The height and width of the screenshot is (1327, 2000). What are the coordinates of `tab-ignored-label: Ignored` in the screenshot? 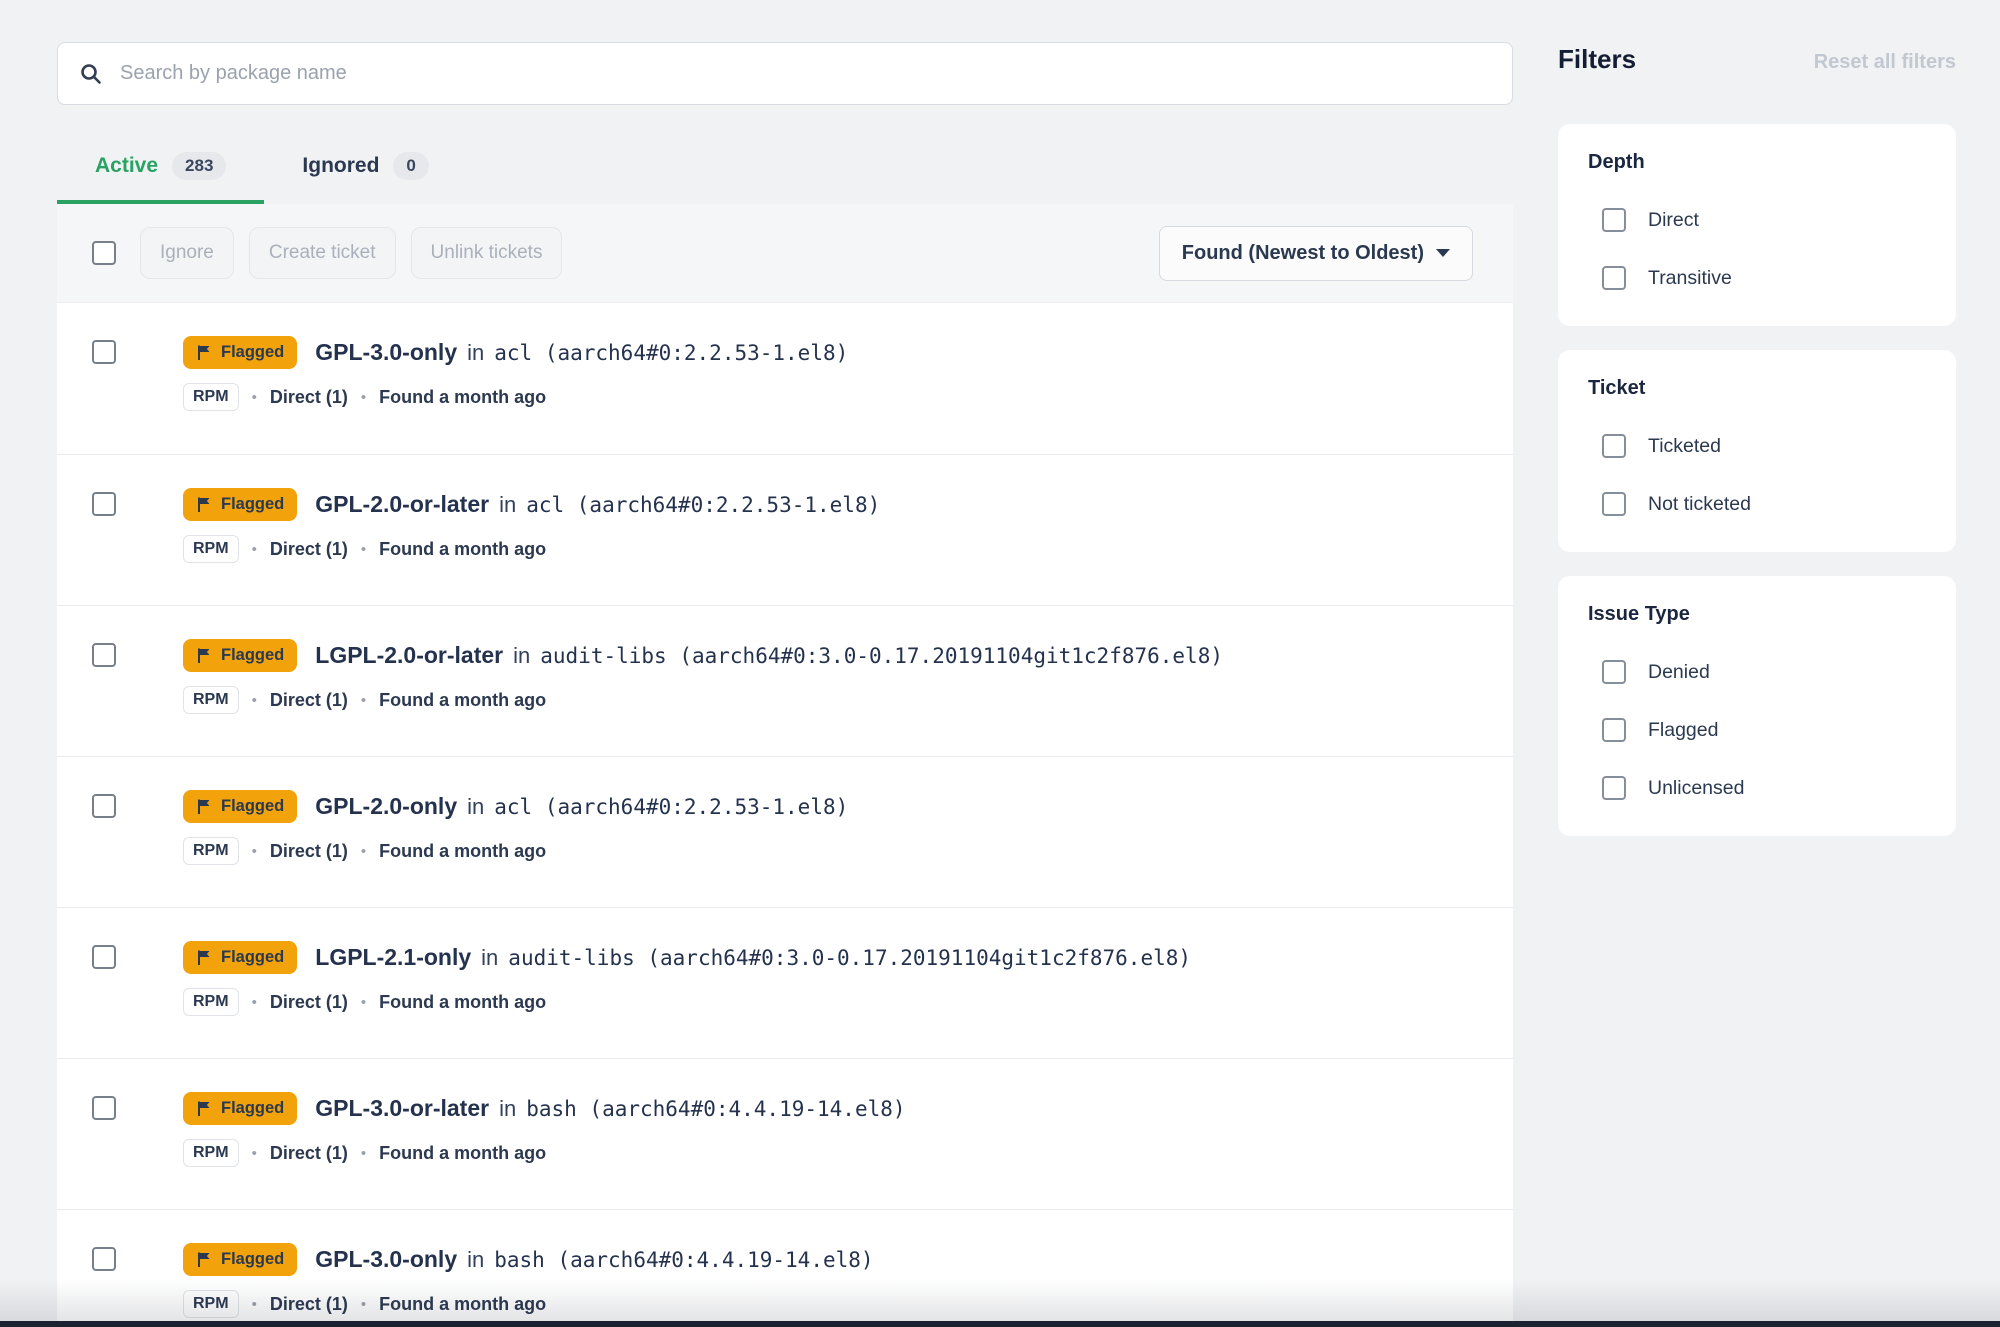 It's located at (341, 165).